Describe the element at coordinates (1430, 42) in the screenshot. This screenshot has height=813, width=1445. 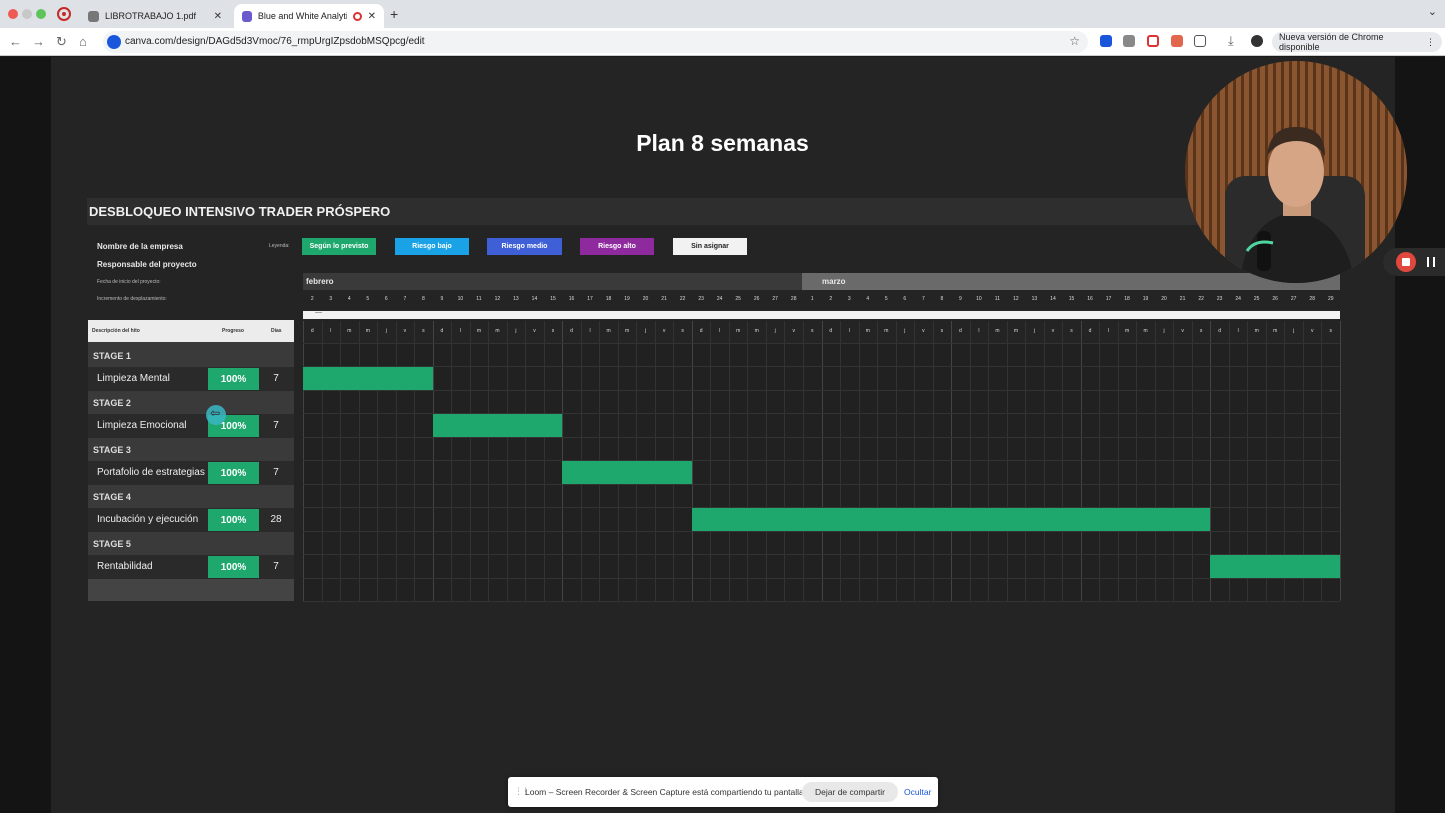
I see `kebab-menu-icon: ⋮` at that location.